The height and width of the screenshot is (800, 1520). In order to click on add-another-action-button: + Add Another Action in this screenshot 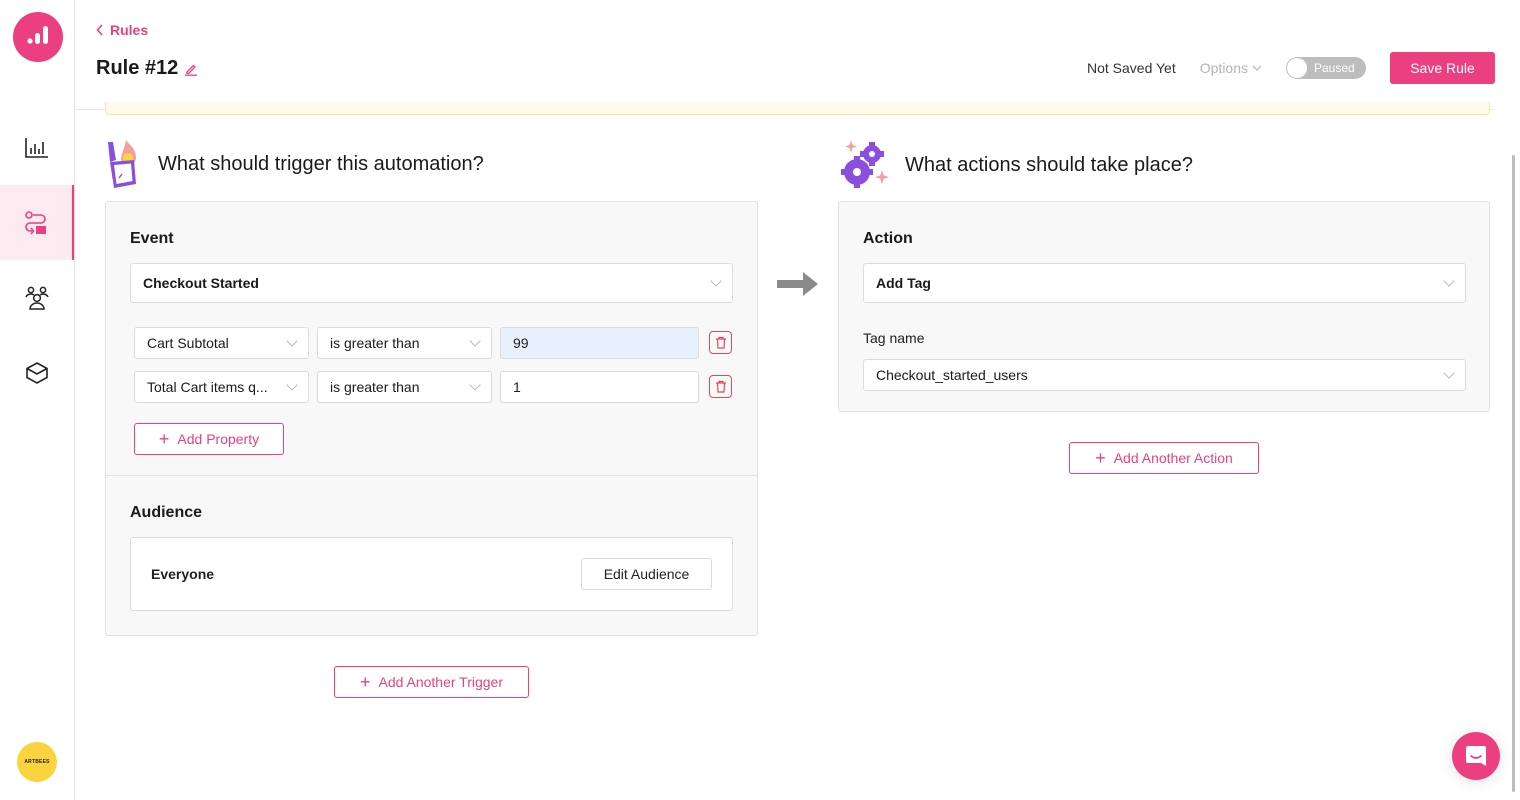, I will do `click(1164, 458)`.